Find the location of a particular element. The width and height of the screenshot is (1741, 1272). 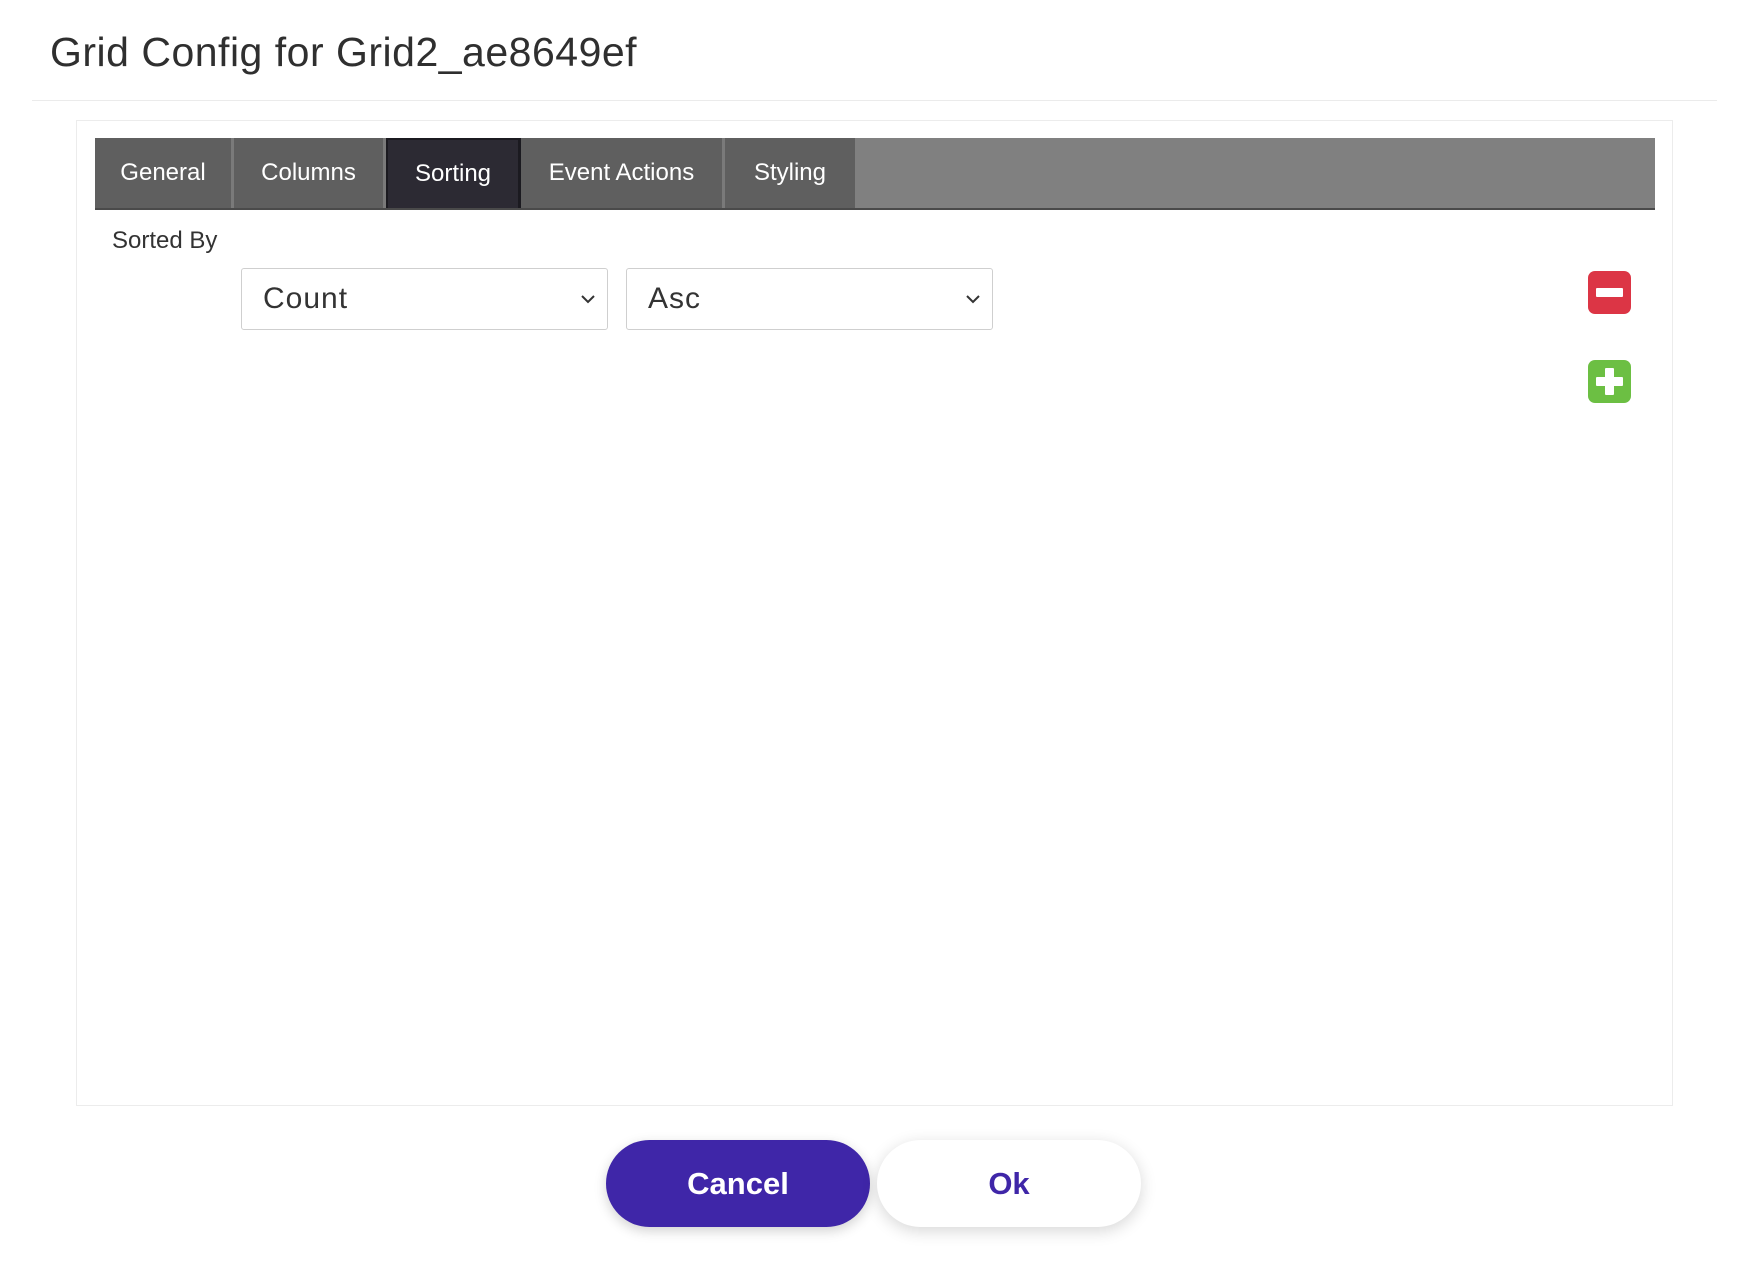

sort-column-select: Count is located at coordinates (424, 299).